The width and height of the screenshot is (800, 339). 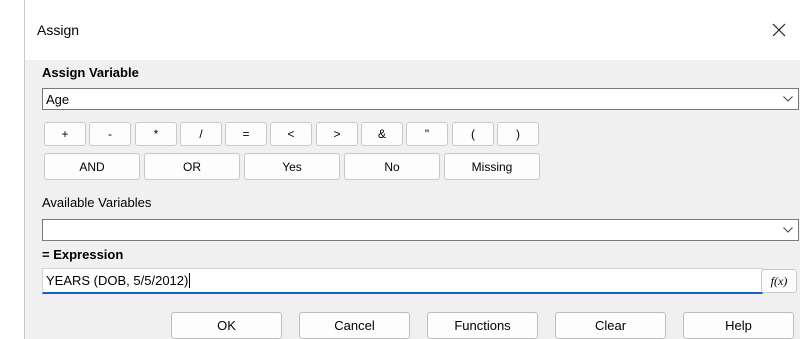 I want to click on operator-open-paren-button: (, so click(x=473, y=134).